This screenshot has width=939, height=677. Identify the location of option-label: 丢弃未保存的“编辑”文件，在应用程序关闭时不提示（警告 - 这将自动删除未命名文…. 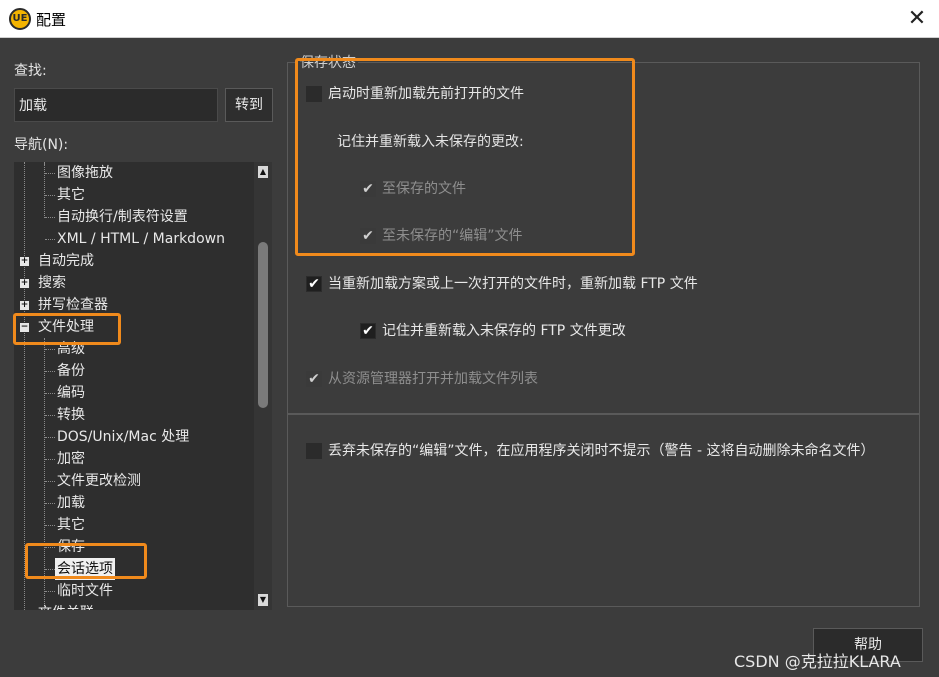
(601, 451).